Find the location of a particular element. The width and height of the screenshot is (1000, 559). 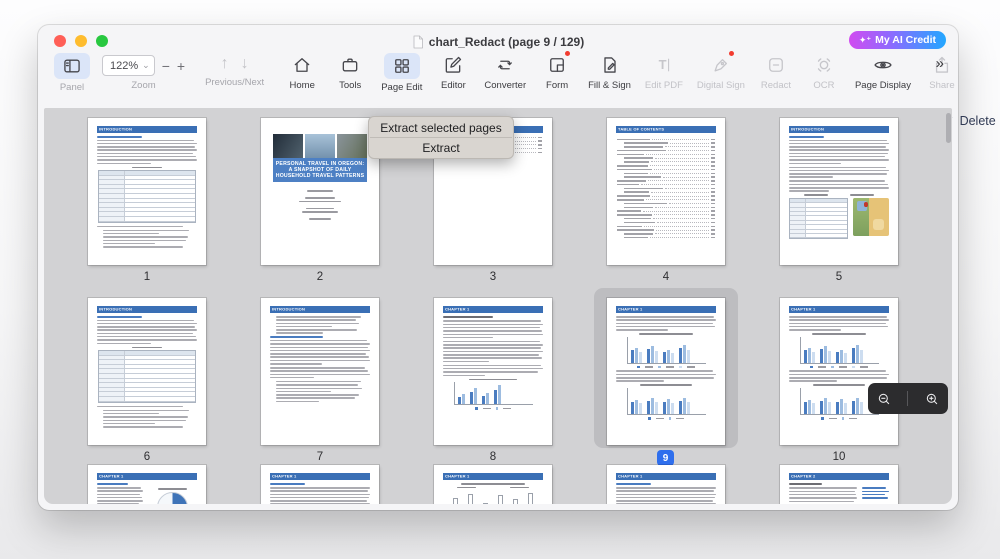

toolbar-item-page-edit: Page Edit is located at coordinates (401, 73).